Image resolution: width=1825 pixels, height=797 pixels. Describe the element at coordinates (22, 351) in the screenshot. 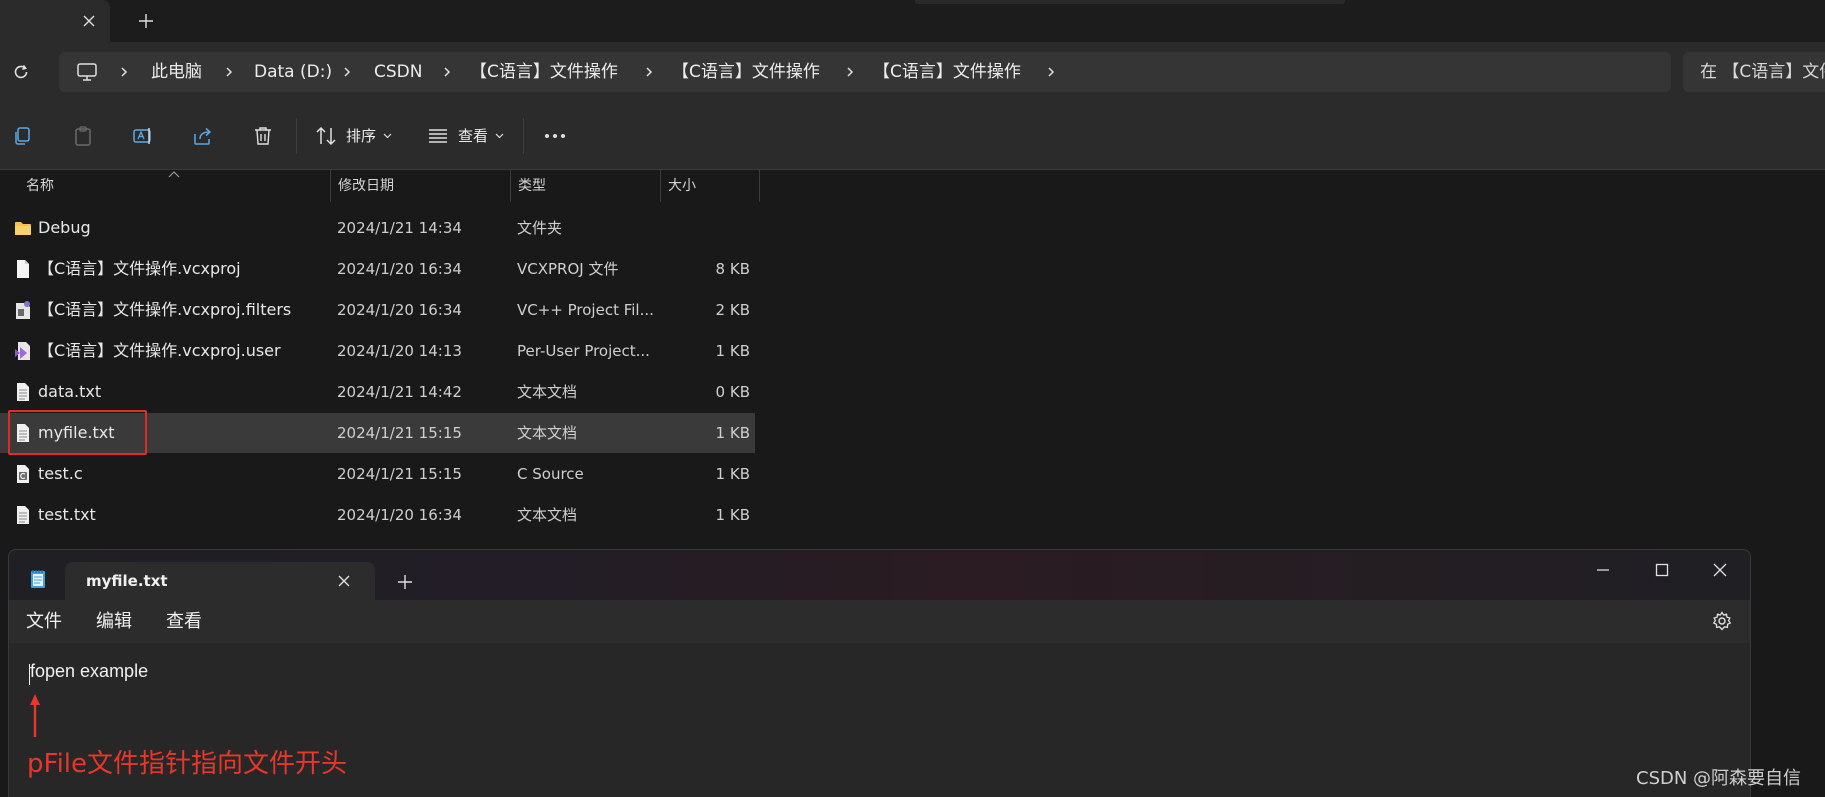

I see `visual-studio-icon` at that location.